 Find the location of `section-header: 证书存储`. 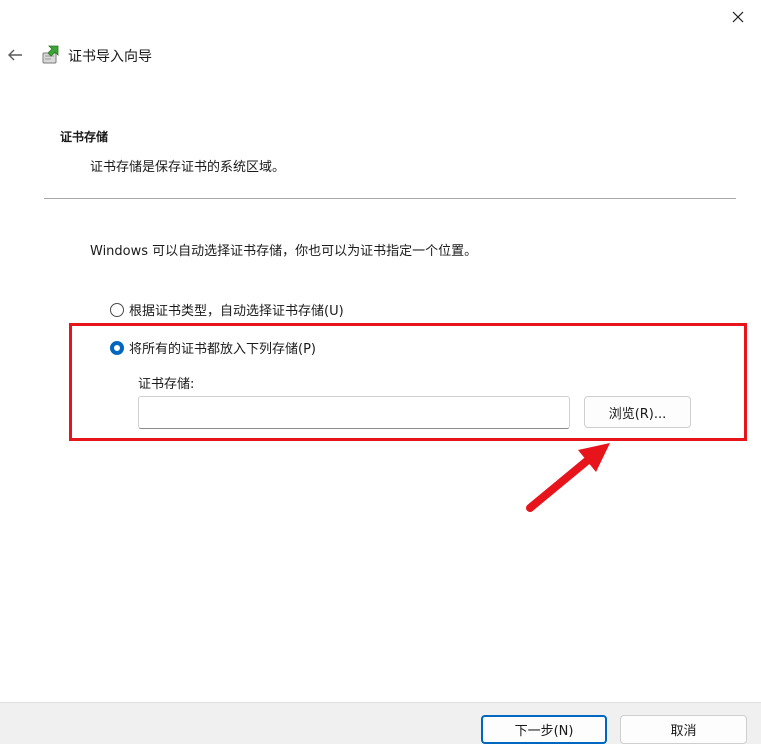

section-header: 证书存储 is located at coordinates (84, 137).